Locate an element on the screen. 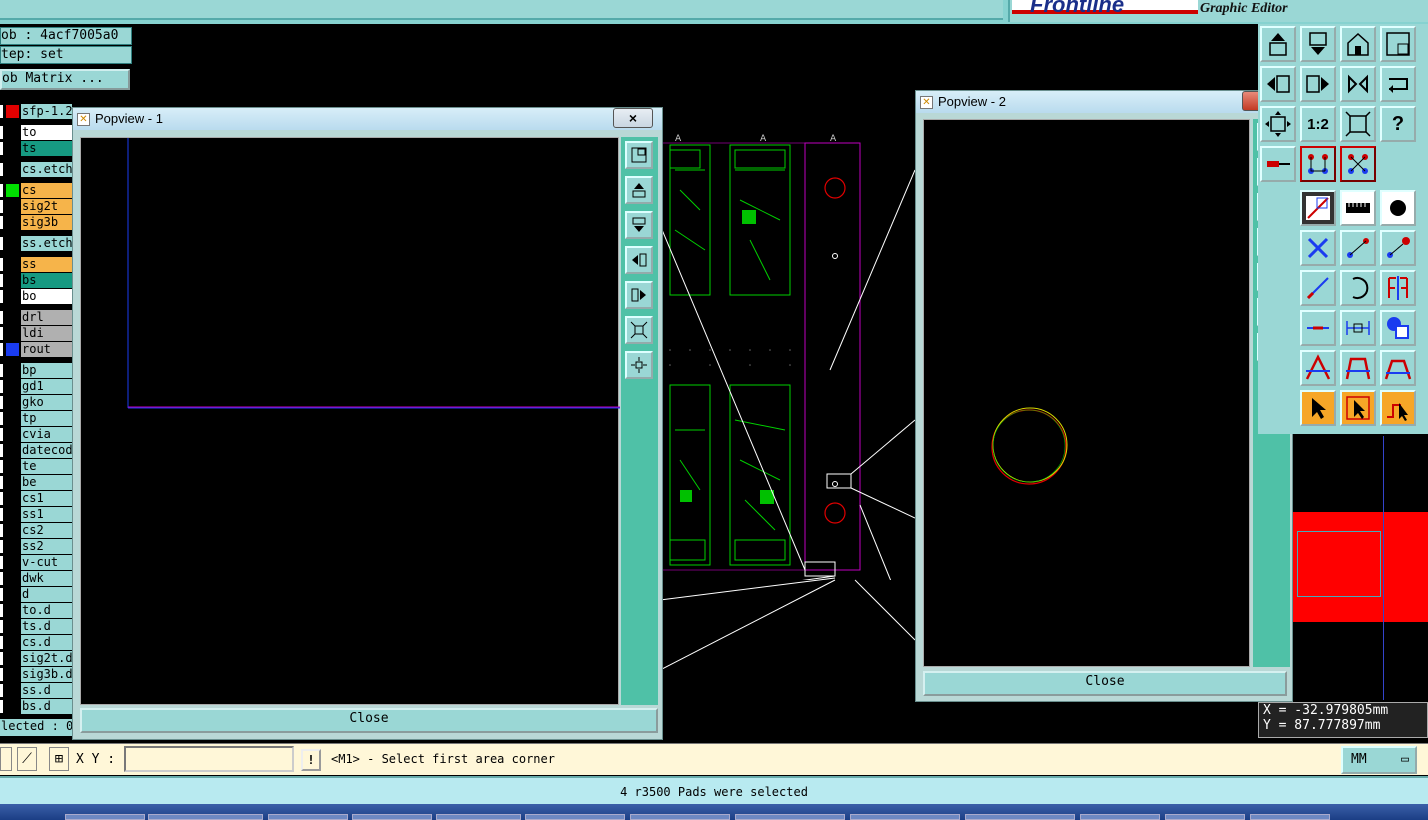  layer-row-drl: drl is located at coordinates (36, 317).